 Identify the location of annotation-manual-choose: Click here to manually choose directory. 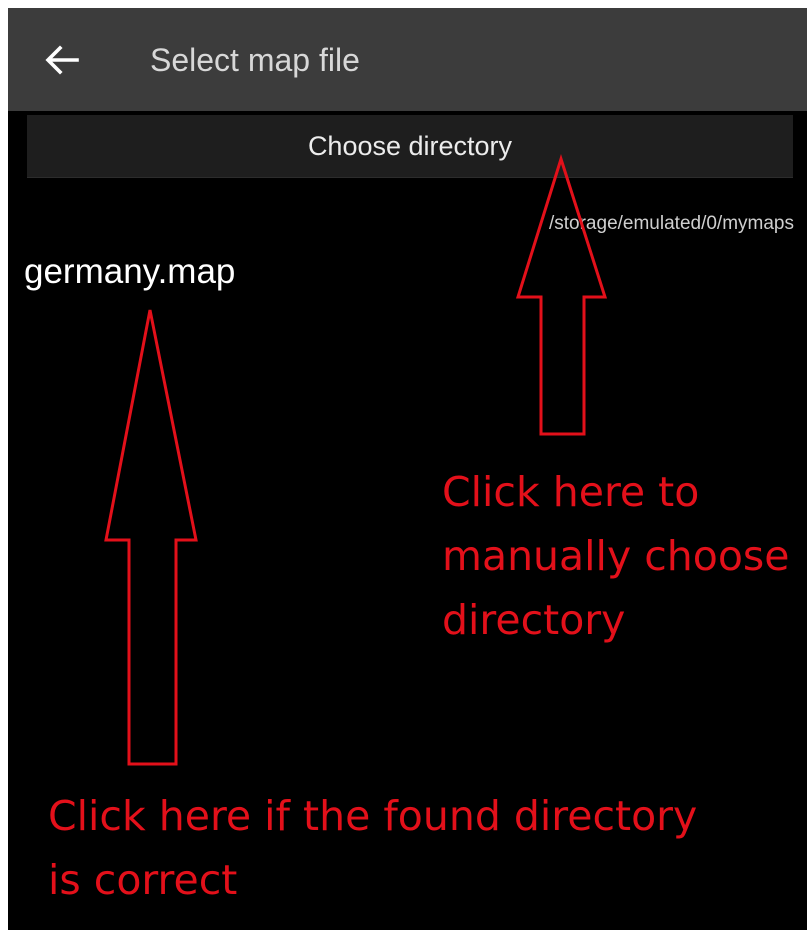
(616, 556).